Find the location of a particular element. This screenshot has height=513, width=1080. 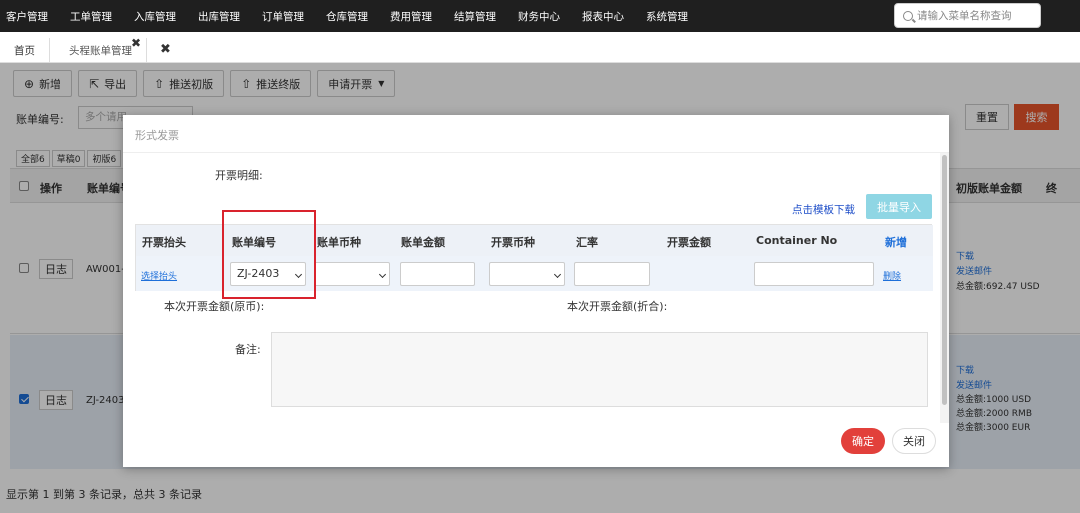

delete-row-link: 删除 is located at coordinates (892, 275).